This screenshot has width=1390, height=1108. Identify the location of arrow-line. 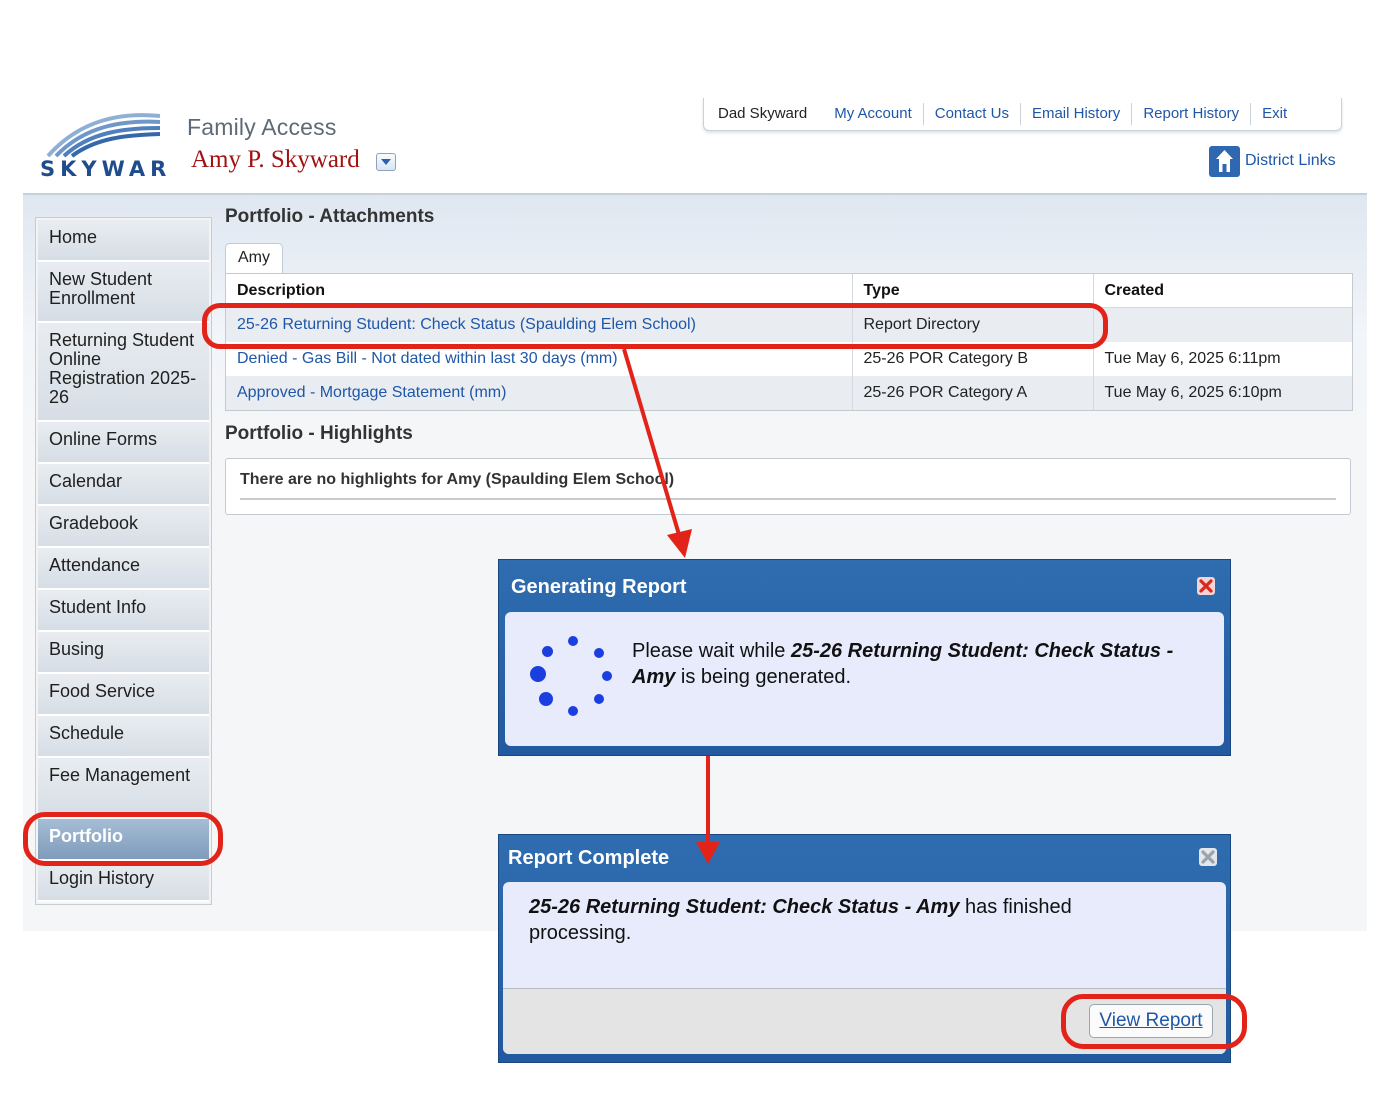
(652, 443).